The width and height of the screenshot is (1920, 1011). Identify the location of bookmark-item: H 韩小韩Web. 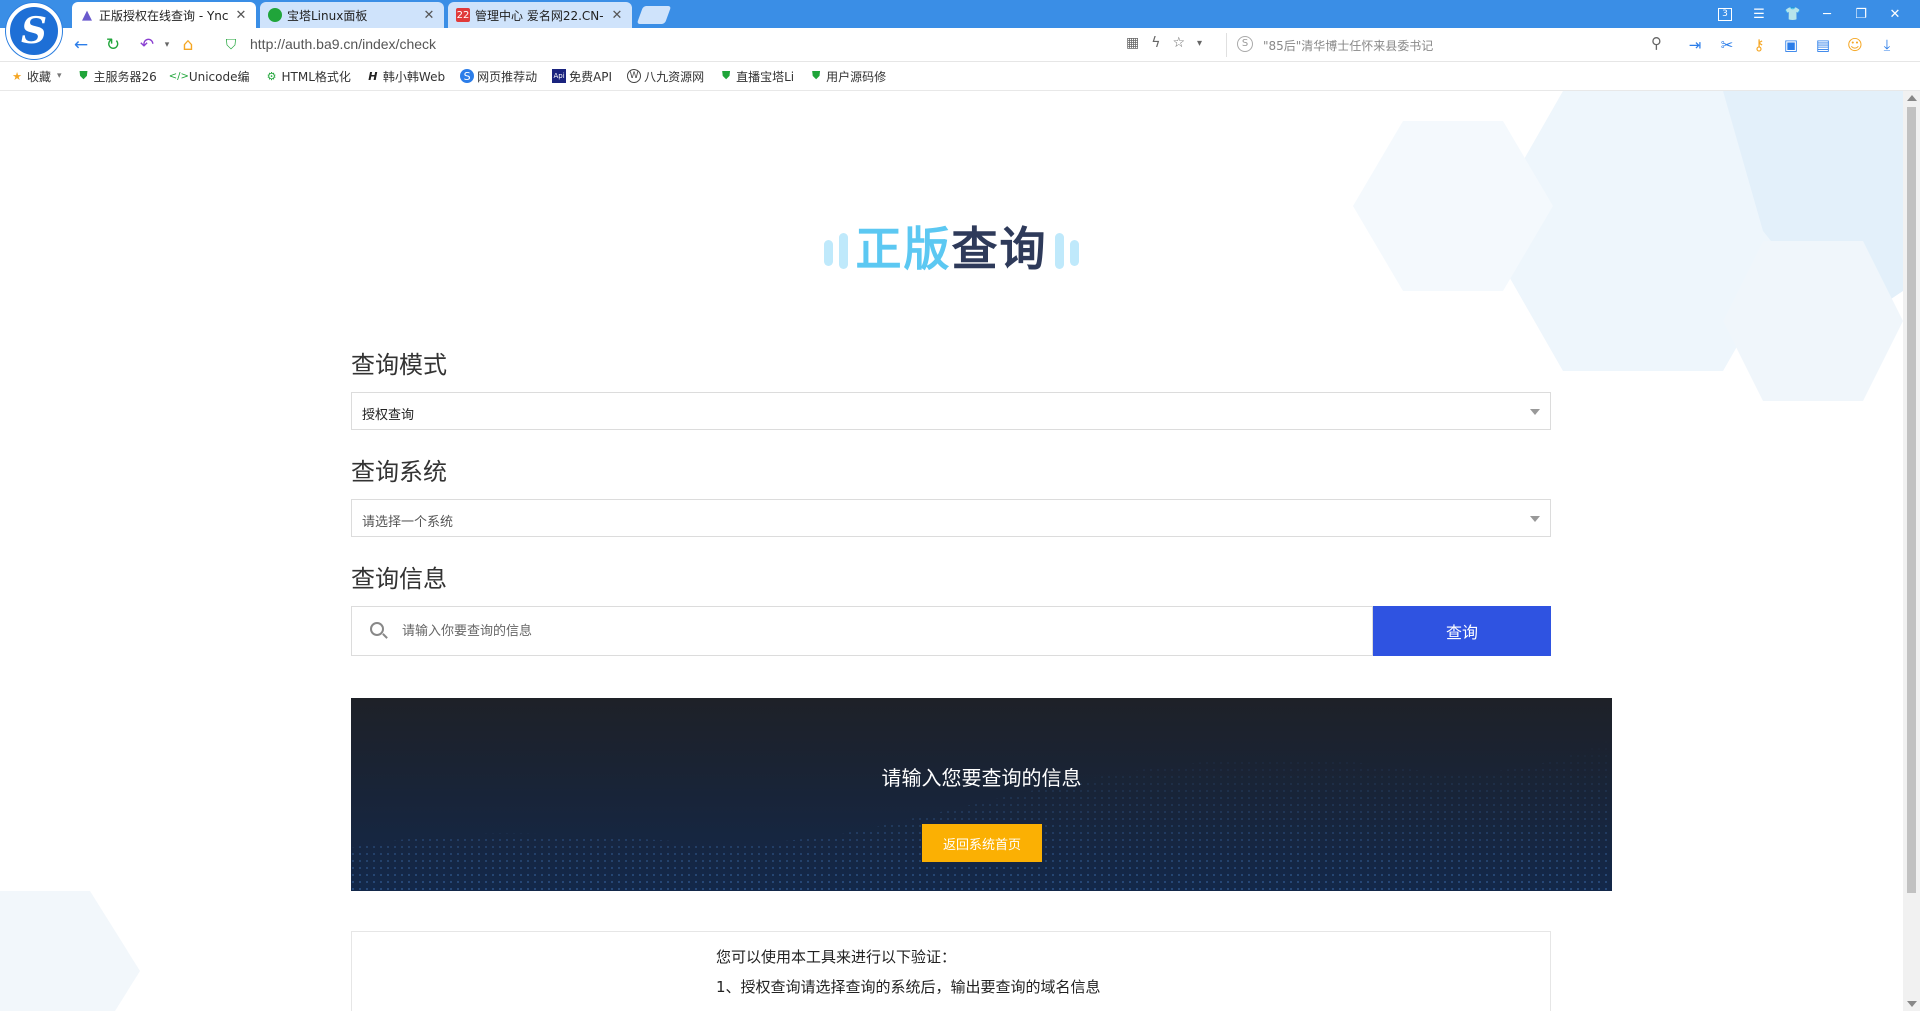
(405, 76).